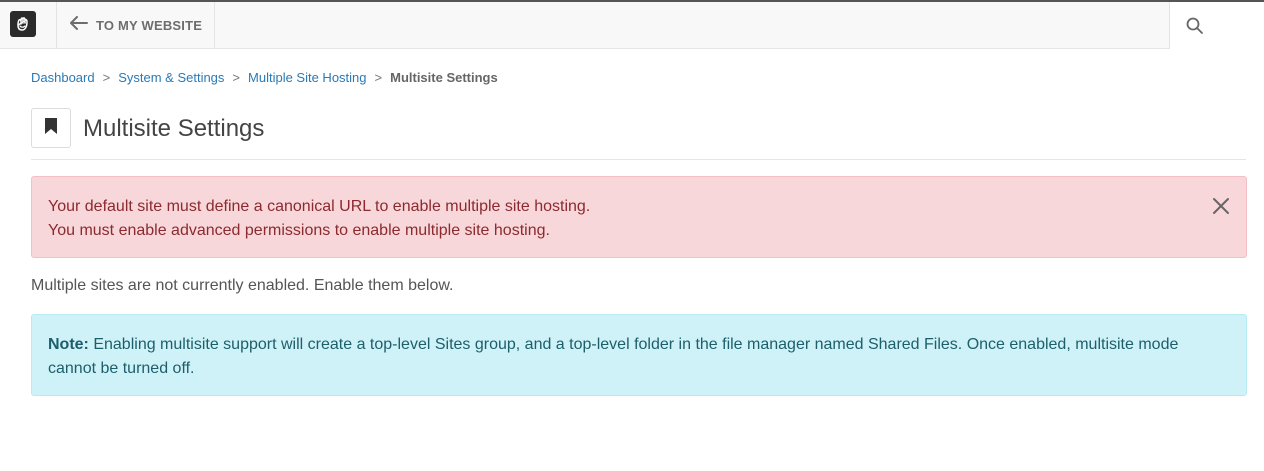 The width and height of the screenshot is (1264, 471). I want to click on breadcrumb-system-settings: System & Settings, so click(171, 77).